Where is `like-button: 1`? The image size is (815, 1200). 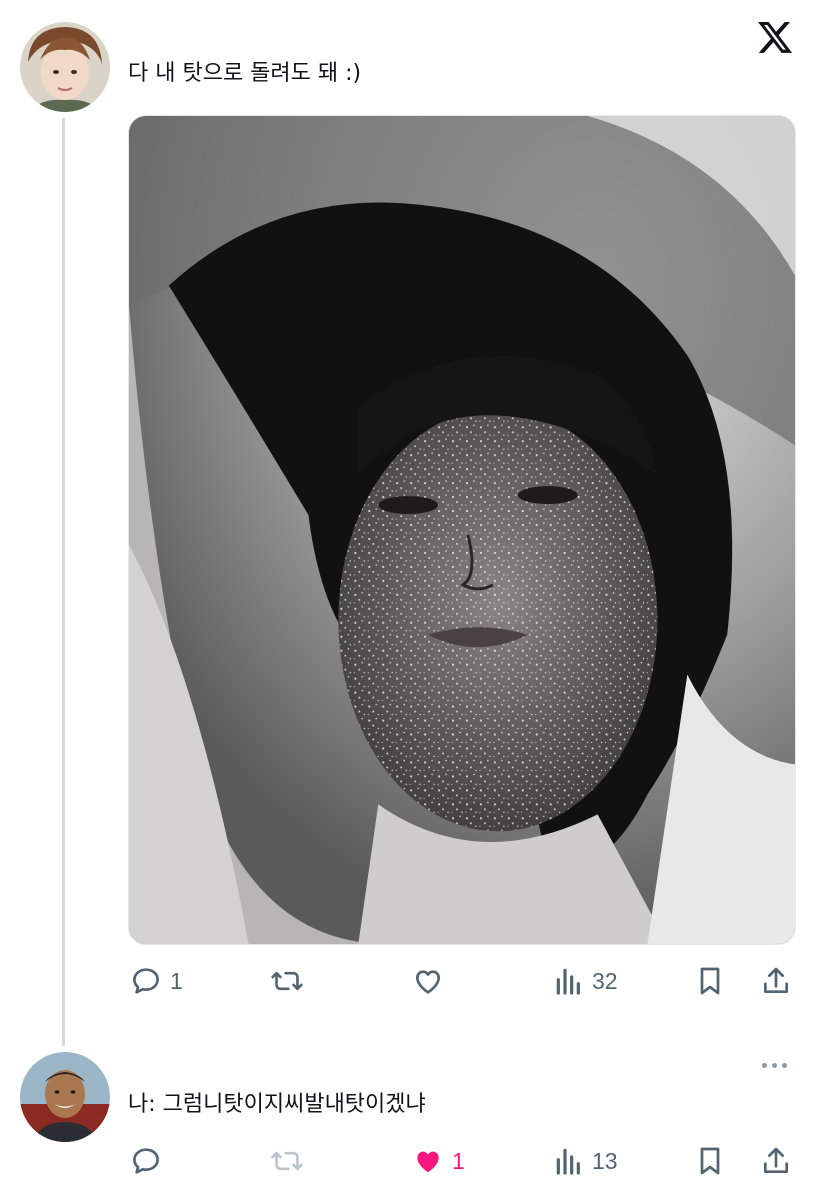 like-button: 1 is located at coordinates (438, 1161).